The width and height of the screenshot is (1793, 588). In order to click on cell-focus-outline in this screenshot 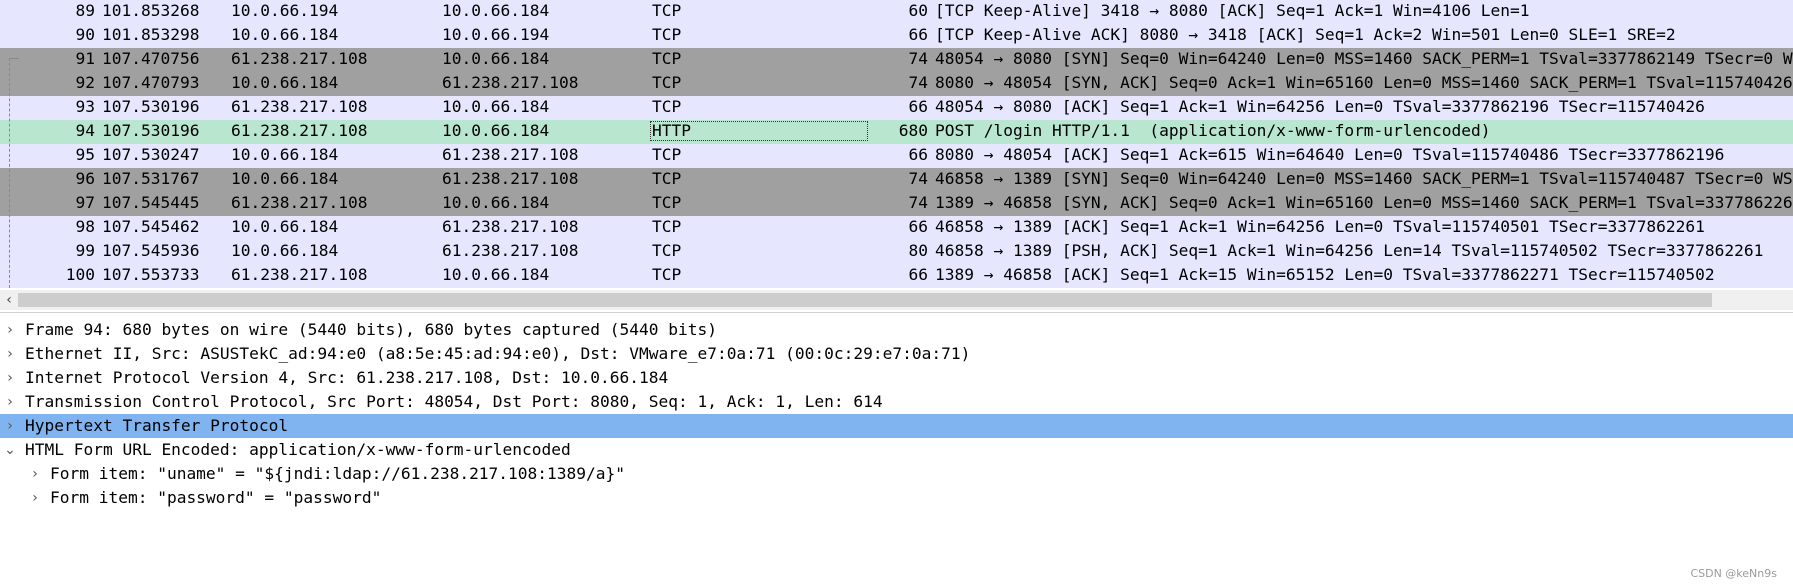, I will do `click(759, 131)`.